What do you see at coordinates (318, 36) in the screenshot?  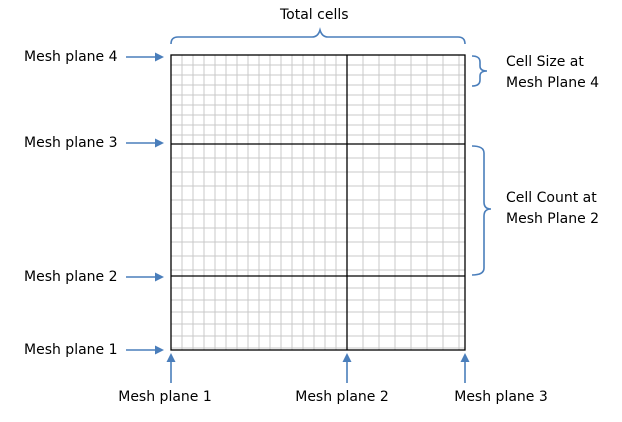 I see `total-cells-brace` at bounding box center [318, 36].